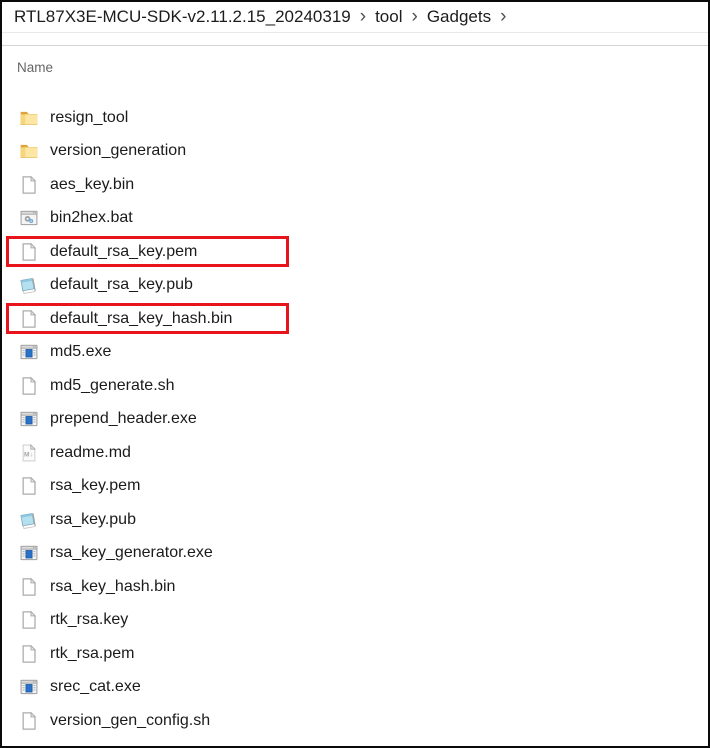  Describe the element at coordinates (355, 152) in the screenshot. I see `file-row: version_generation` at that location.